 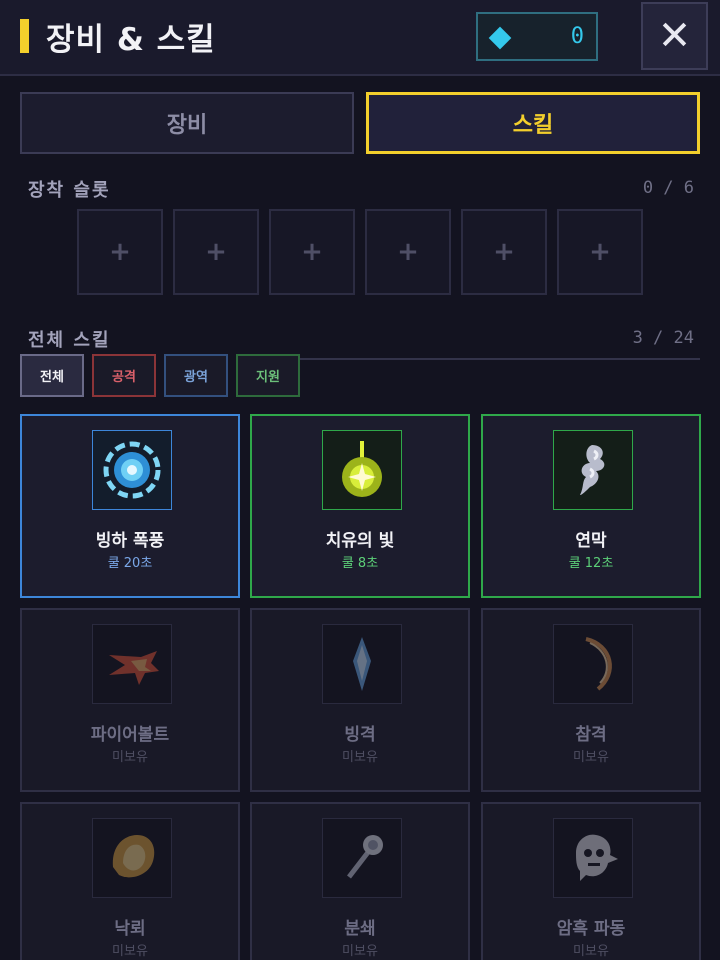 I want to click on tab-skills: 스킬, so click(x=533, y=123).